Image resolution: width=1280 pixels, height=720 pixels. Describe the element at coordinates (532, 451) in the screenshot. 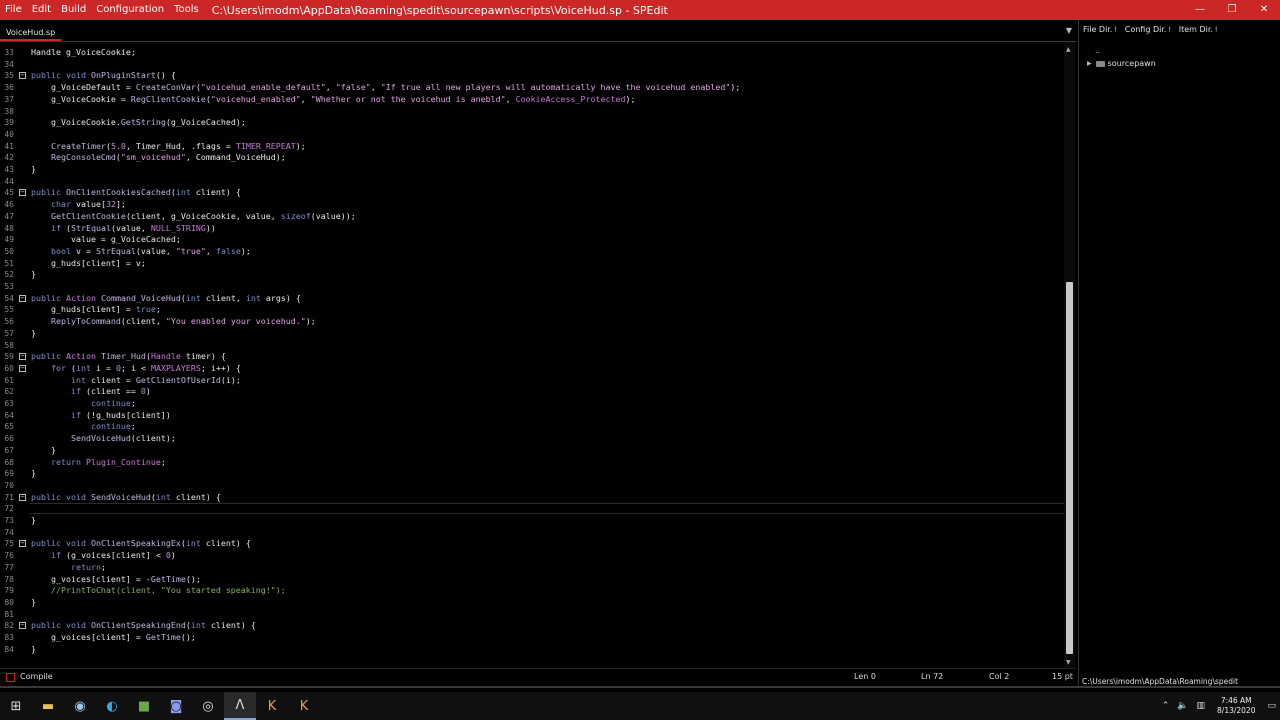

I see `code-line: 67 }` at that location.